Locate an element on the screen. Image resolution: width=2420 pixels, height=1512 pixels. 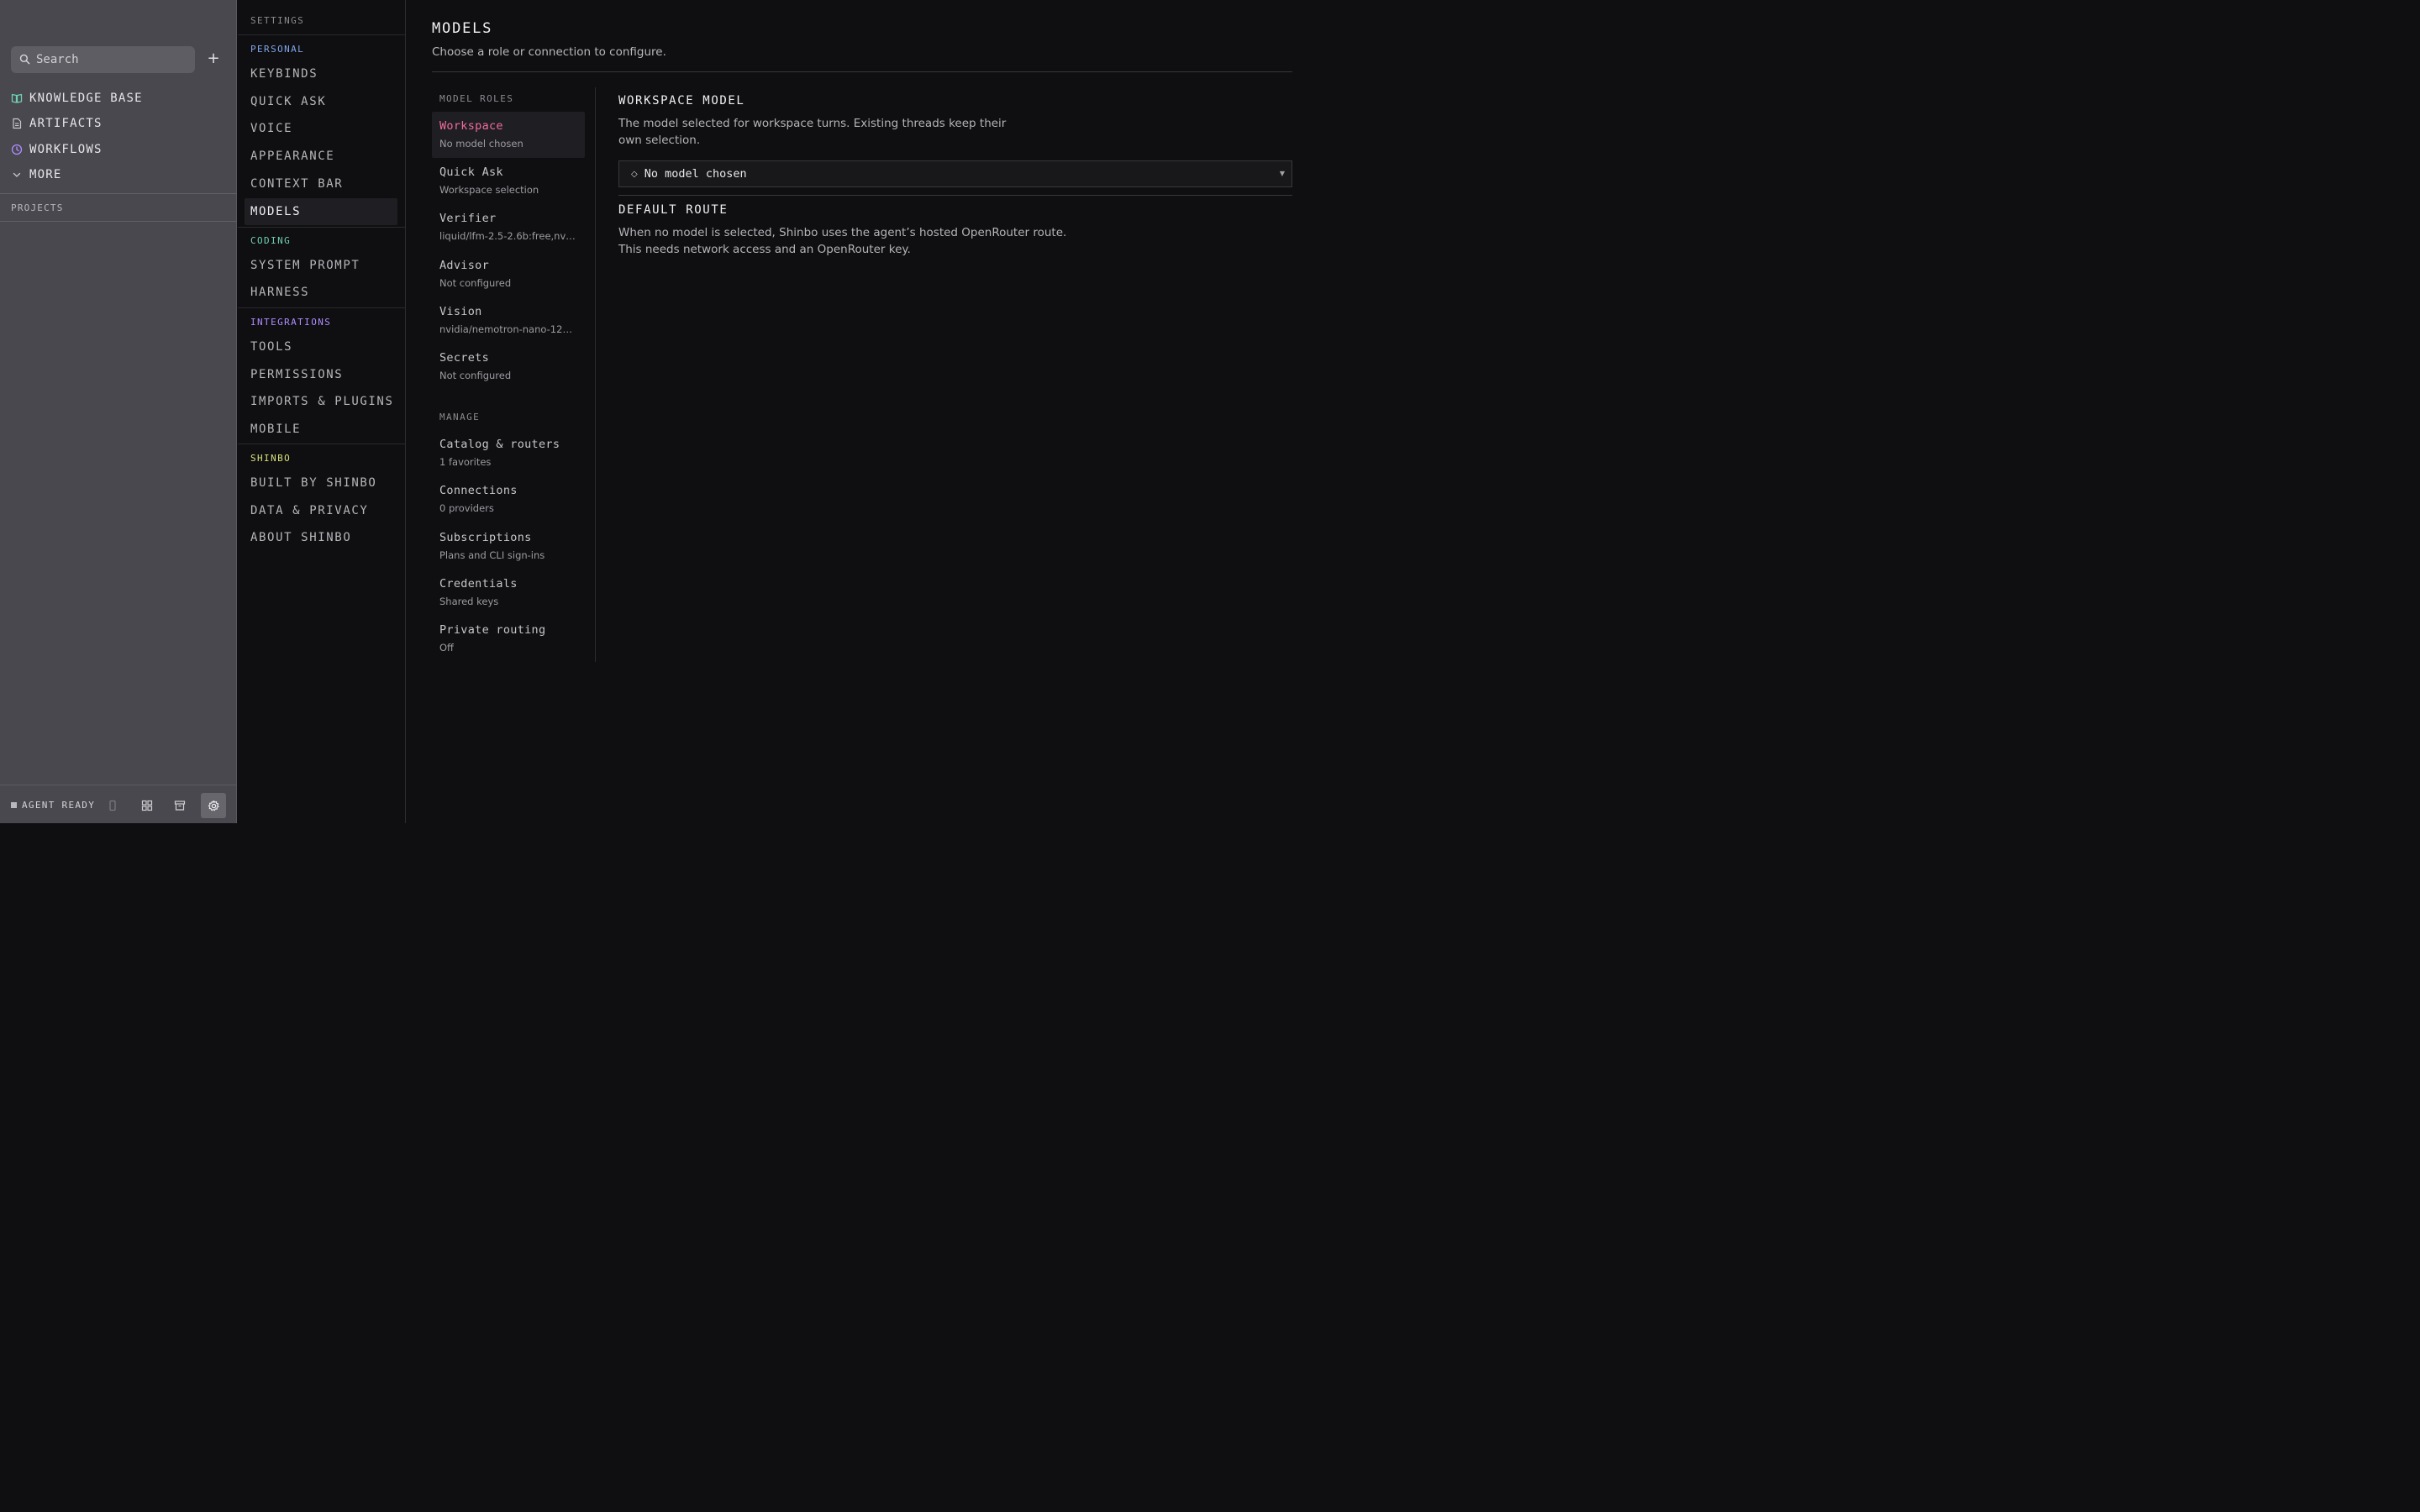
settings-title: SETTINGS is located at coordinates (277, 20).